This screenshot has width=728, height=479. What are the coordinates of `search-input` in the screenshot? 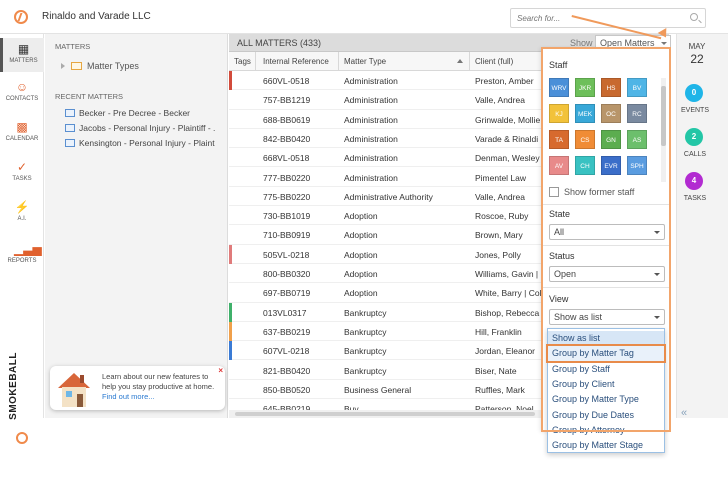 It's located at (596, 18).